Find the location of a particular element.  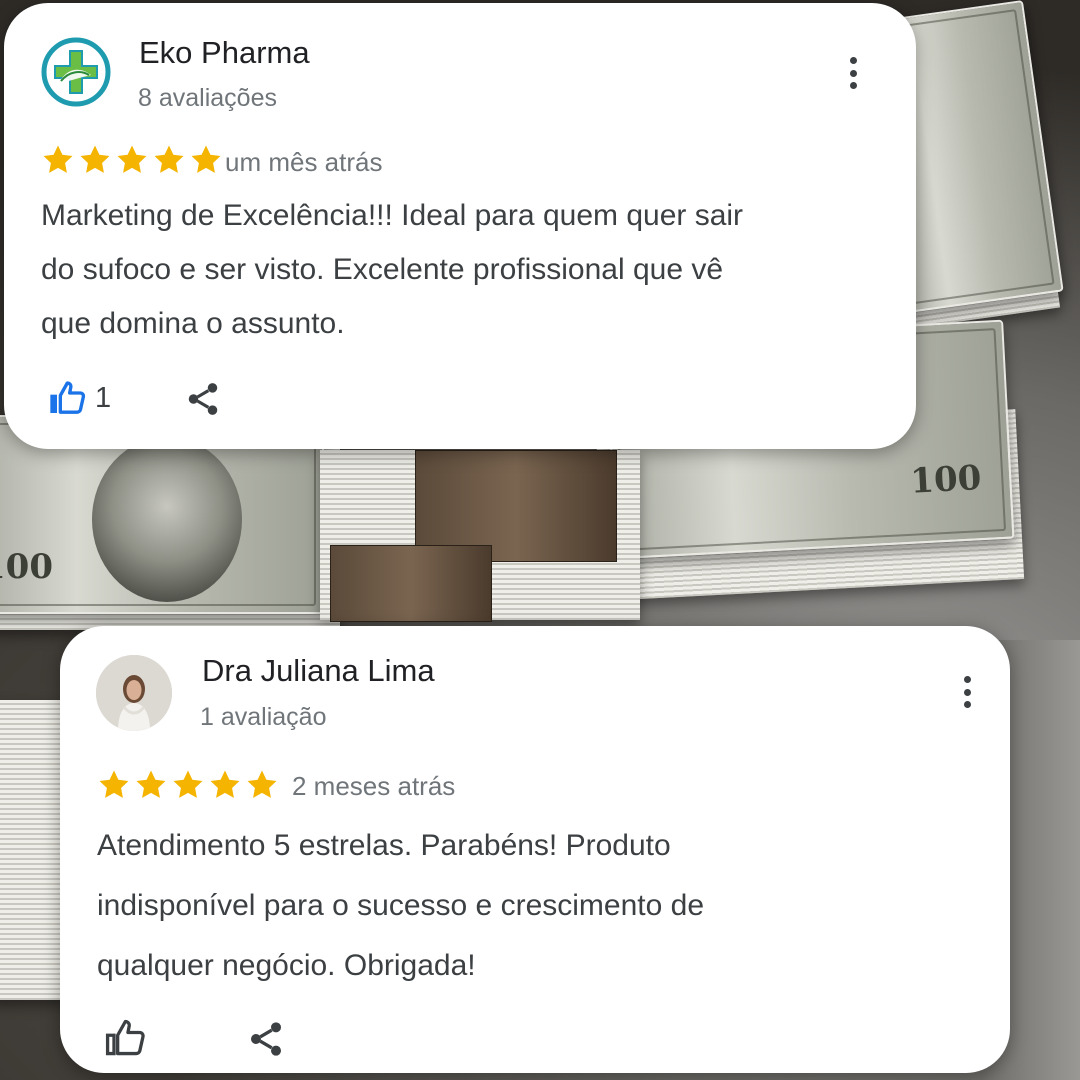

reviewer-avatar-logo is located at coordinates (76, 72).